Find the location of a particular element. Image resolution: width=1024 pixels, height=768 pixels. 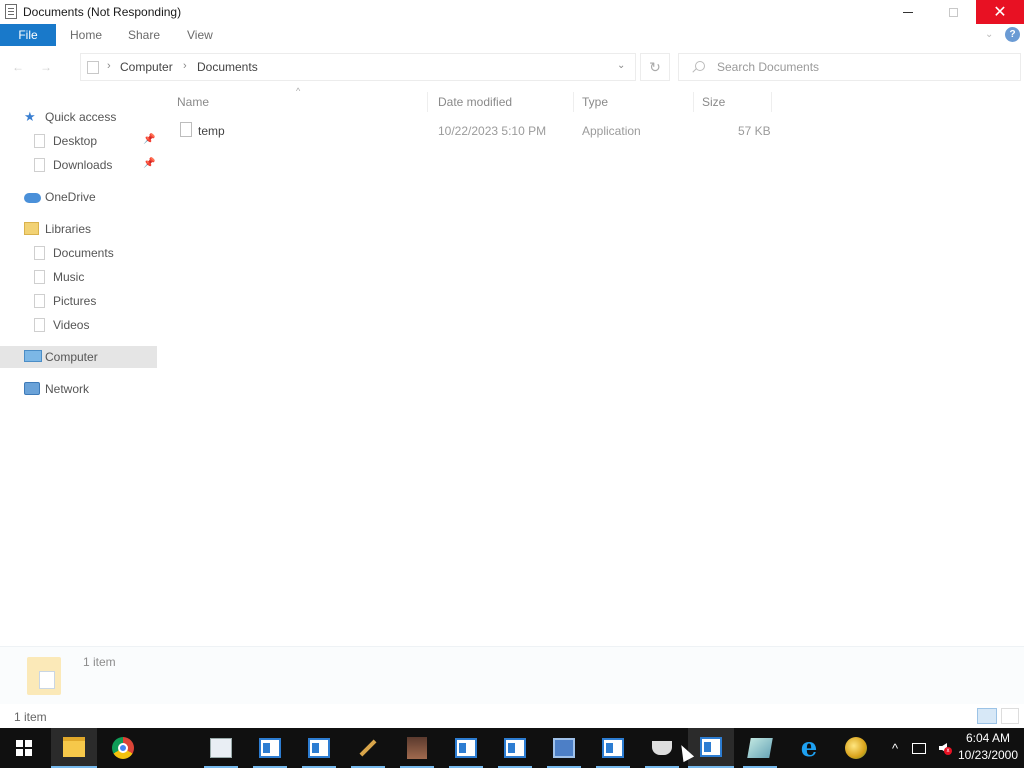

taskbar-file-explorer is located at coordinates (74, 748).